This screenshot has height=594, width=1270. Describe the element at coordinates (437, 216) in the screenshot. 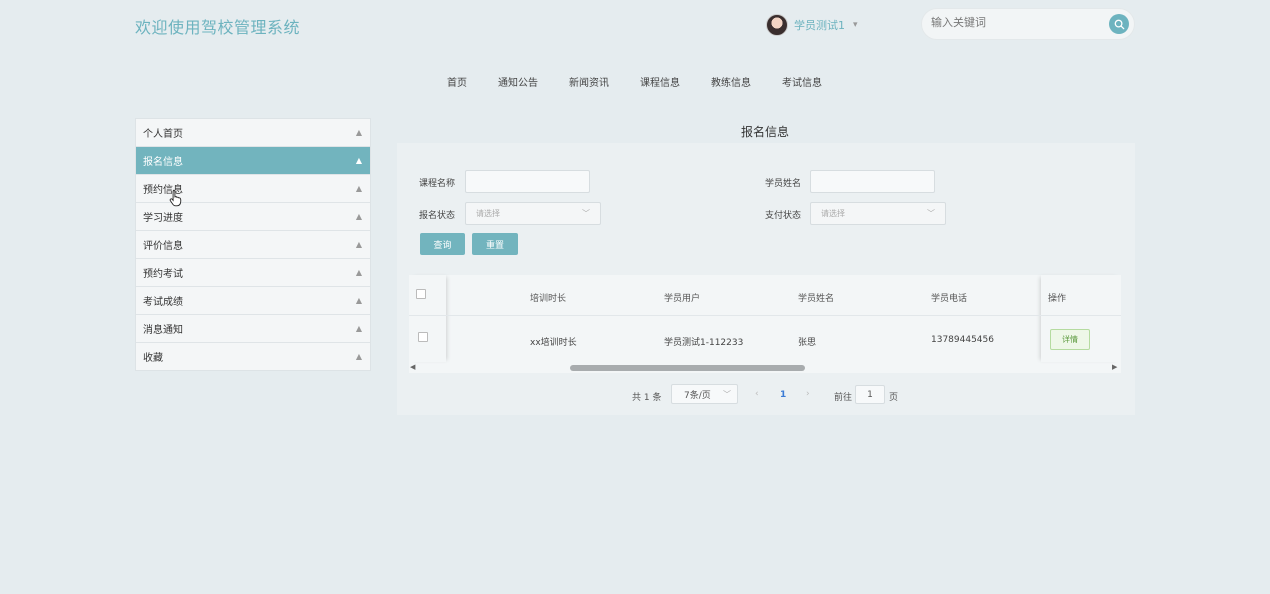

I see `signup-status-label: 报名状态` at that location.